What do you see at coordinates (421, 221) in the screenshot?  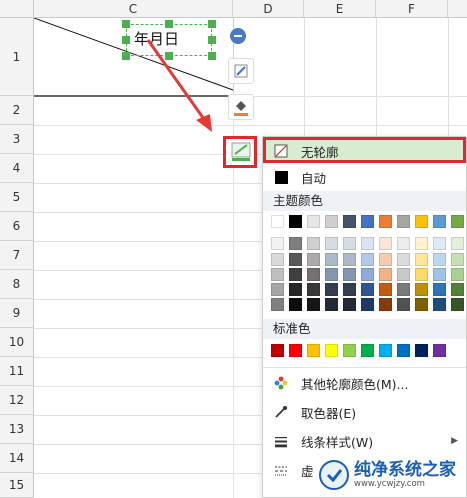 I see `theme-swatch-gold` at bounding box center [421, 221].